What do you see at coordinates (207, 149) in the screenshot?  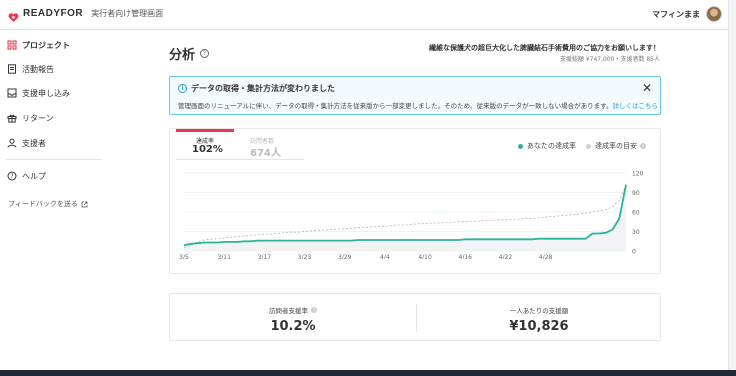 I see `tab-value: 102%` at bounding box center [207, 149].